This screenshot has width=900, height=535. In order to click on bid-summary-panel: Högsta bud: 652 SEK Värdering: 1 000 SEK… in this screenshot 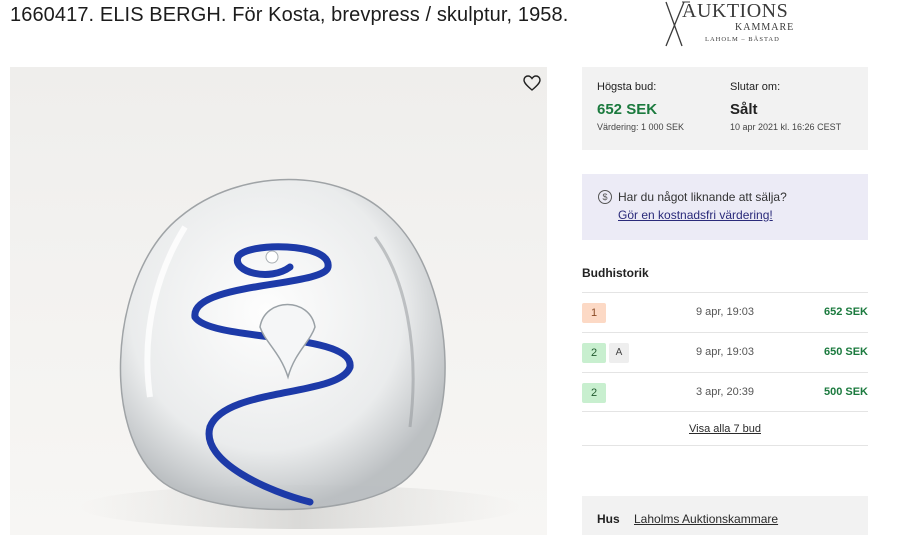, I will do `click(725, 108)`.